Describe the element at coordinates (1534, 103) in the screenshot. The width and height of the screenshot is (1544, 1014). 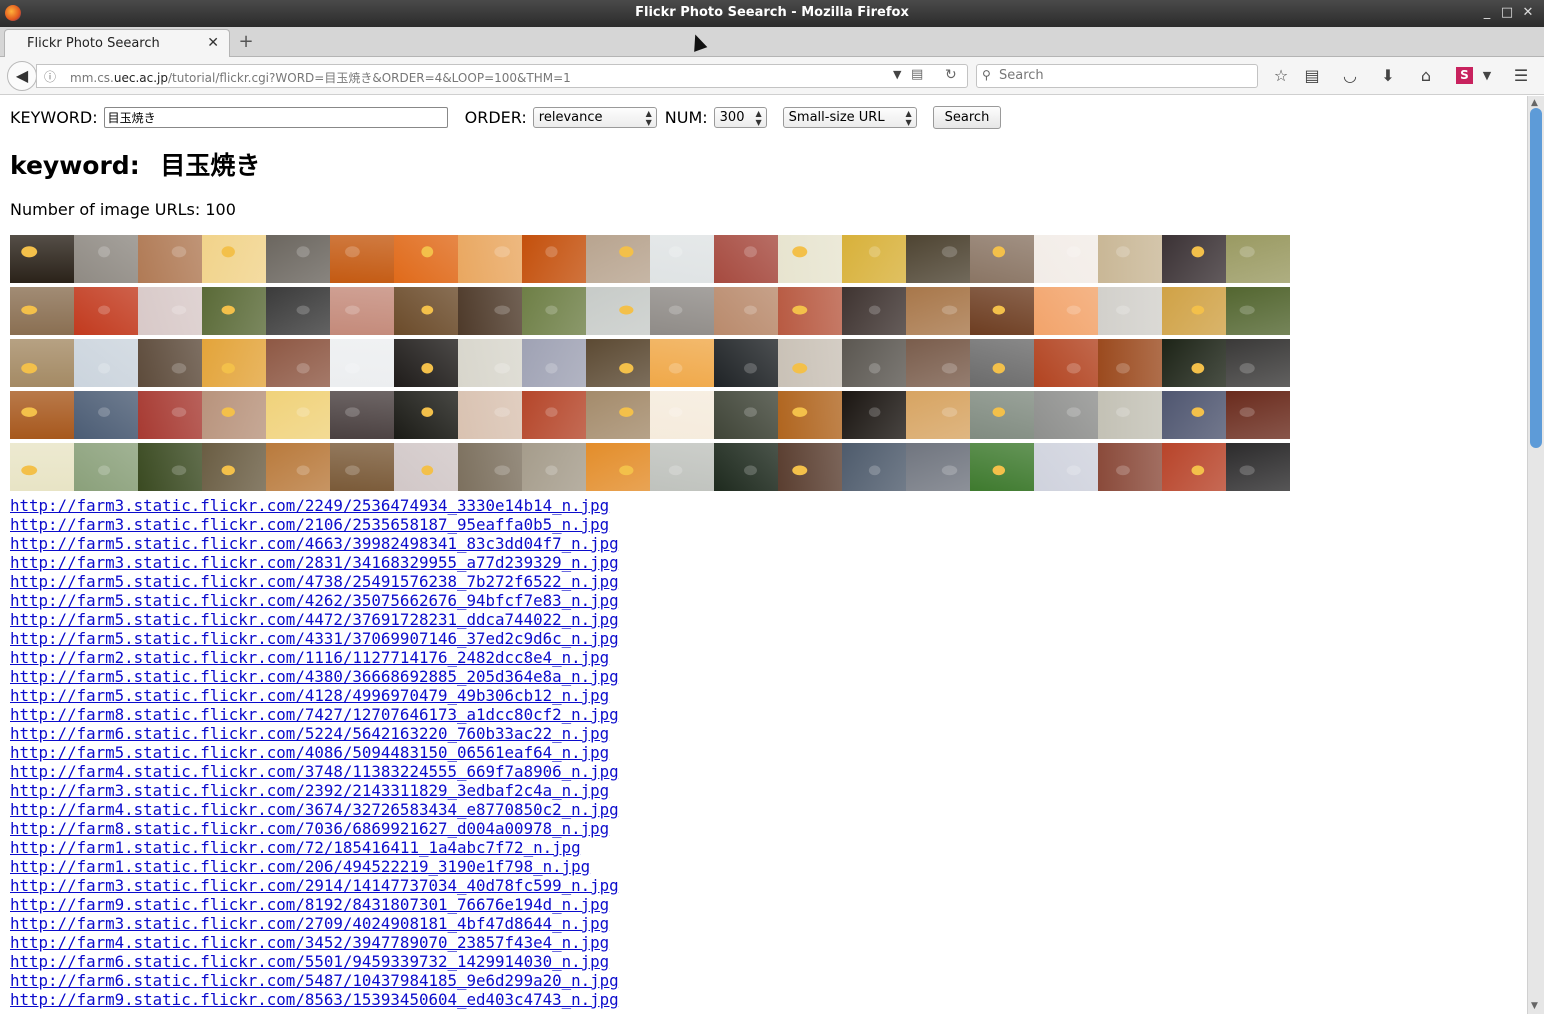
I see `scroll-up-icon: ▲` at that location.